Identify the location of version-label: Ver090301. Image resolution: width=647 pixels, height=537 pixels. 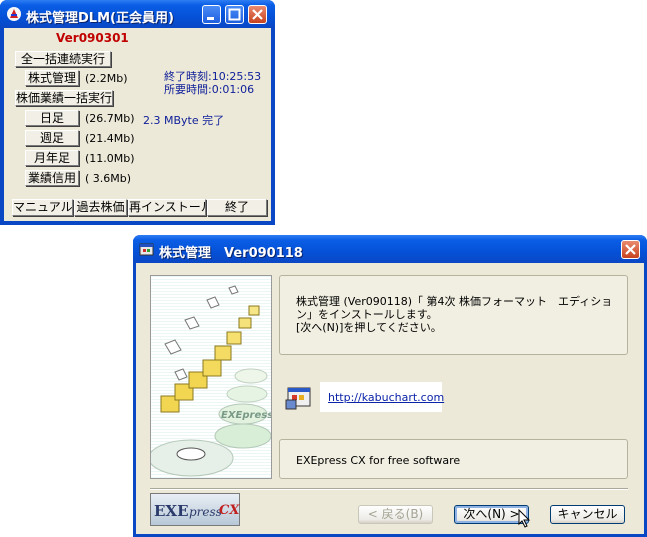
(92, 38).